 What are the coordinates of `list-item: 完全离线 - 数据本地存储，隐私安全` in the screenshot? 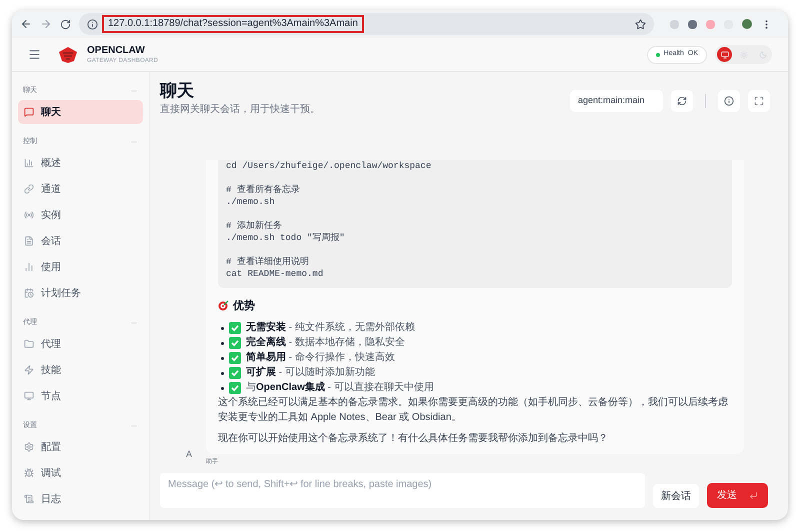 It's located at (325, 343).